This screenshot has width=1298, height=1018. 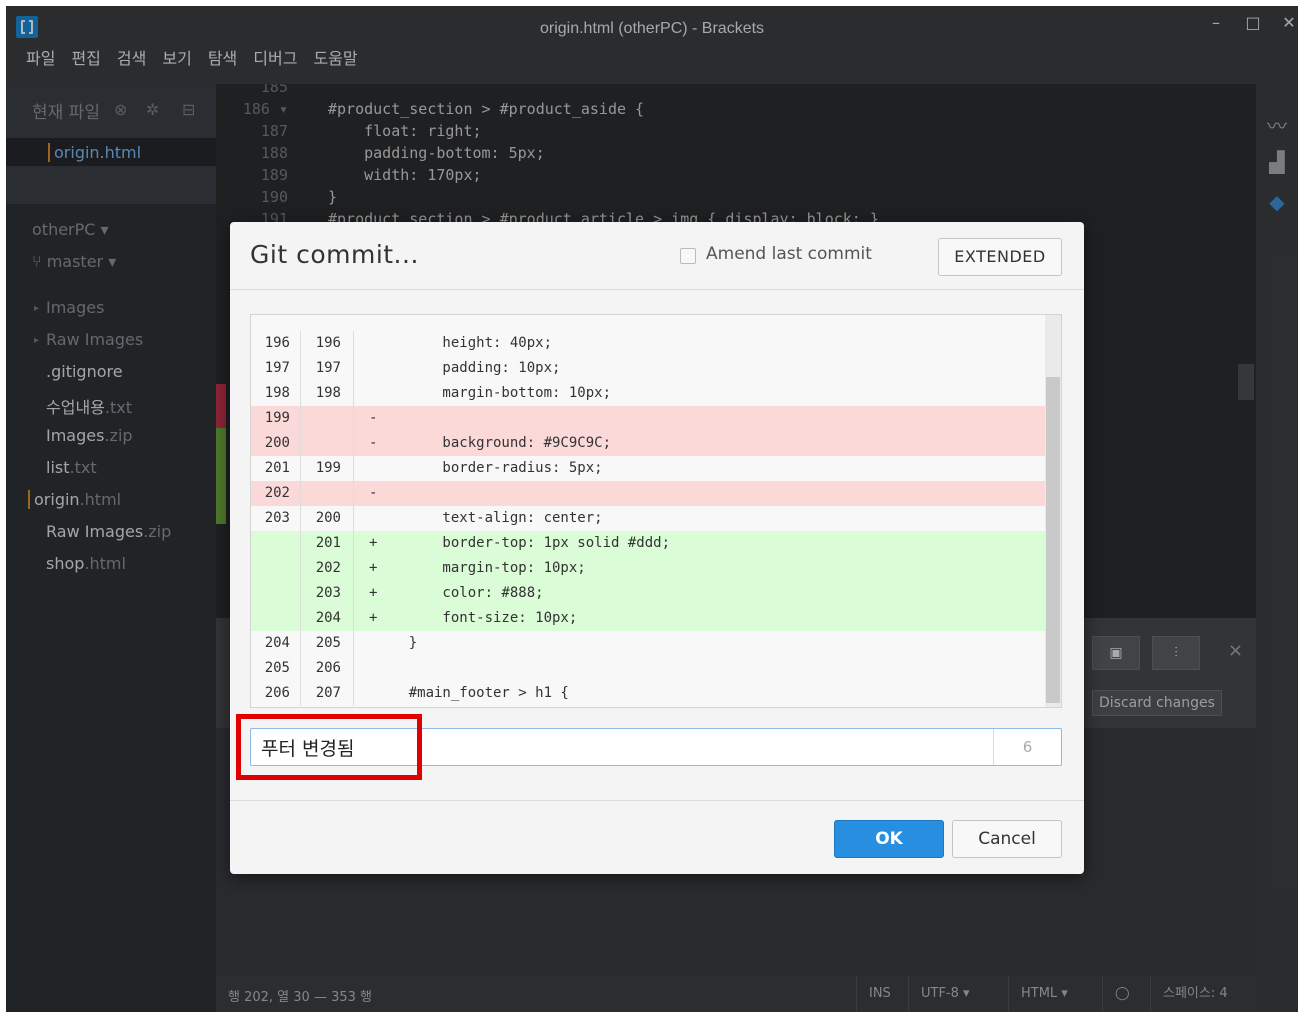 What do you see at coordinates (464, 343) in the screenshot?
I see `diff-code: height: 40px;` at bounding box center [464, 343].